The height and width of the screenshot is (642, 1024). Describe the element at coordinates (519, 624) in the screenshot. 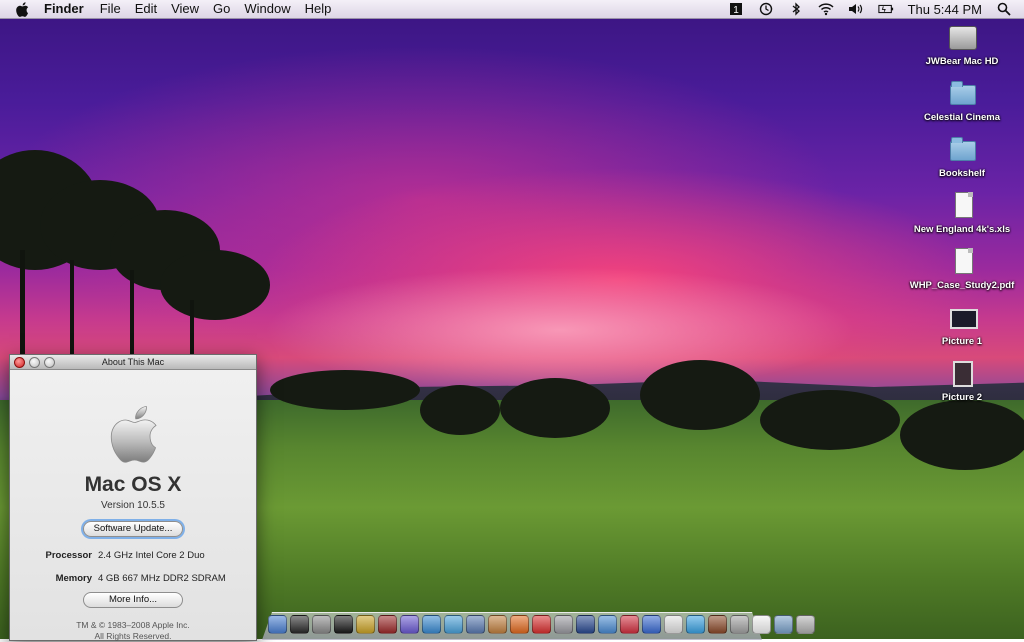

I see `dock-item-firefox-icon` at that location.